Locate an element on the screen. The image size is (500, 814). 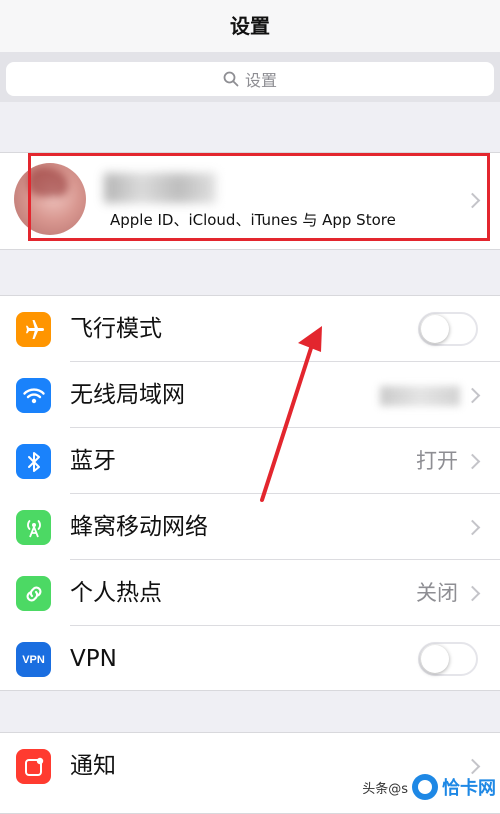
settings-label-bluetooth: 蓝牙 is located at coordinates (93, 461).